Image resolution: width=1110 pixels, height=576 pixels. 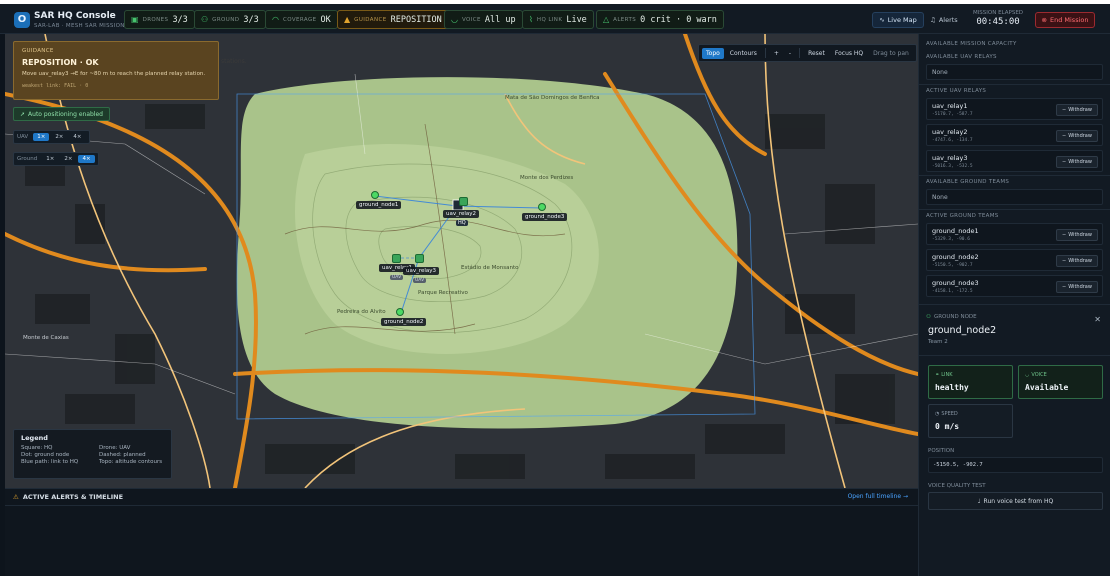 I want to click on available-ground-title: AVAILABLE GROUND TEAMS, so click(x=968, y=182).